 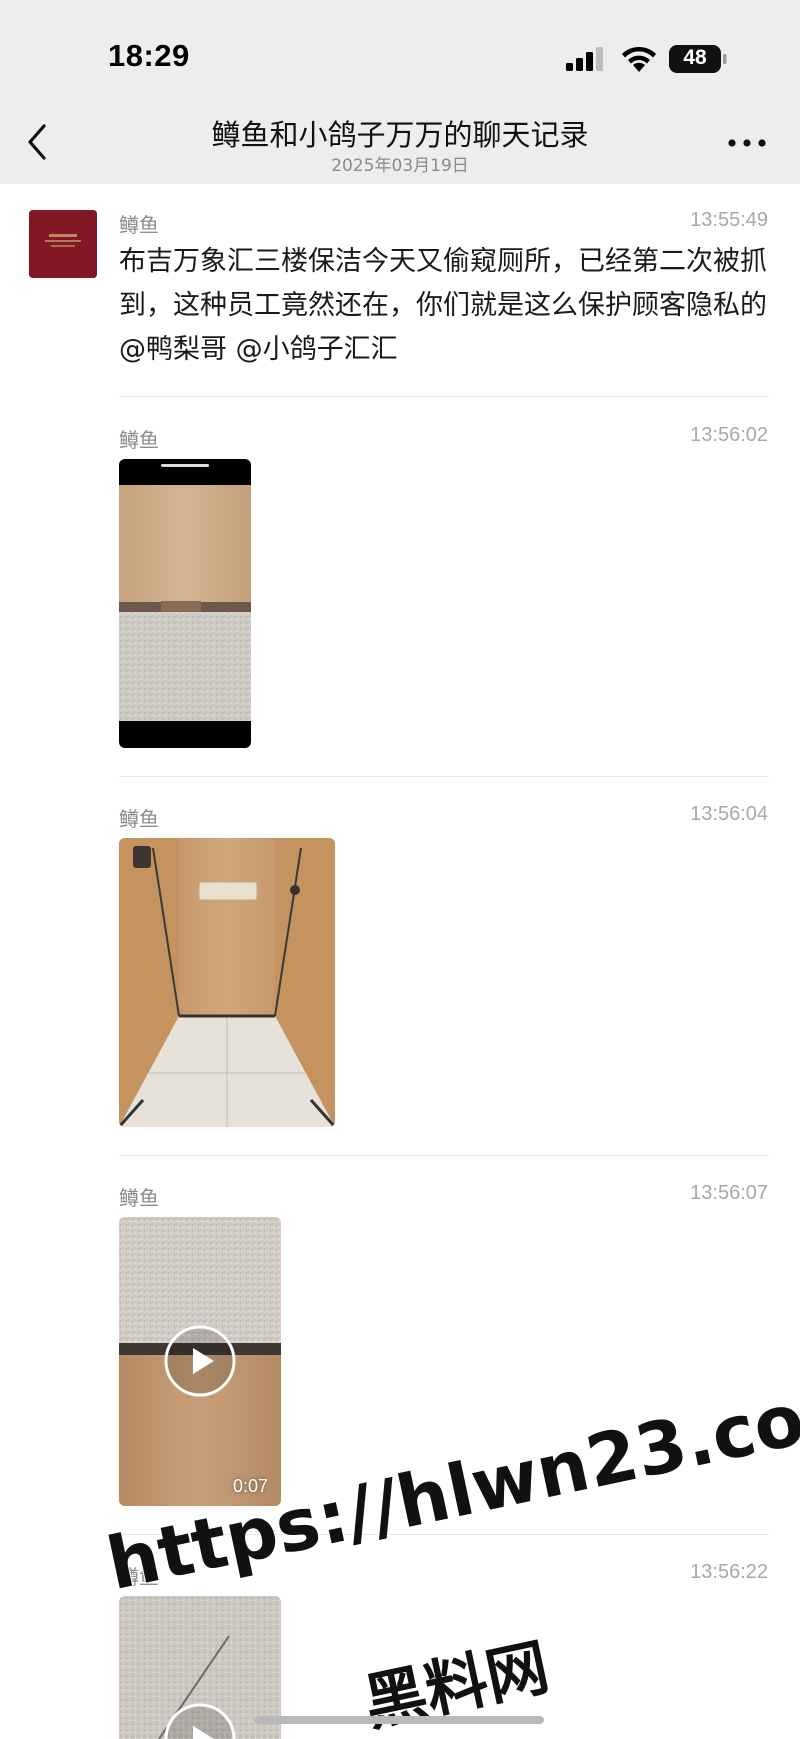 What do you see at coordinates (400, 135) in the screenshot?
I see `chat-title: 鳟鱼和小鸽子万万的聊天记录` at bounding box center [400, 135].